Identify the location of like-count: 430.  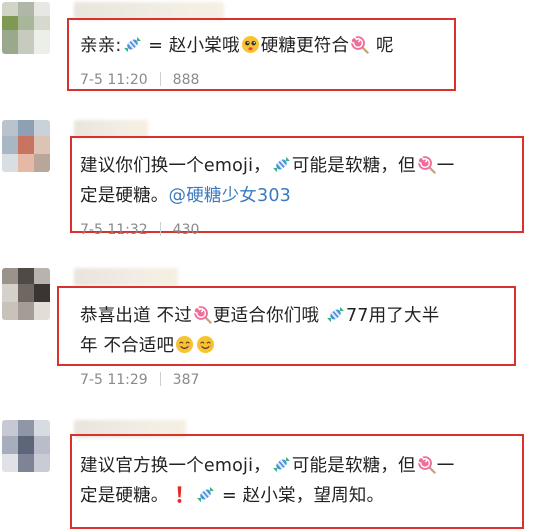
(186, 230).